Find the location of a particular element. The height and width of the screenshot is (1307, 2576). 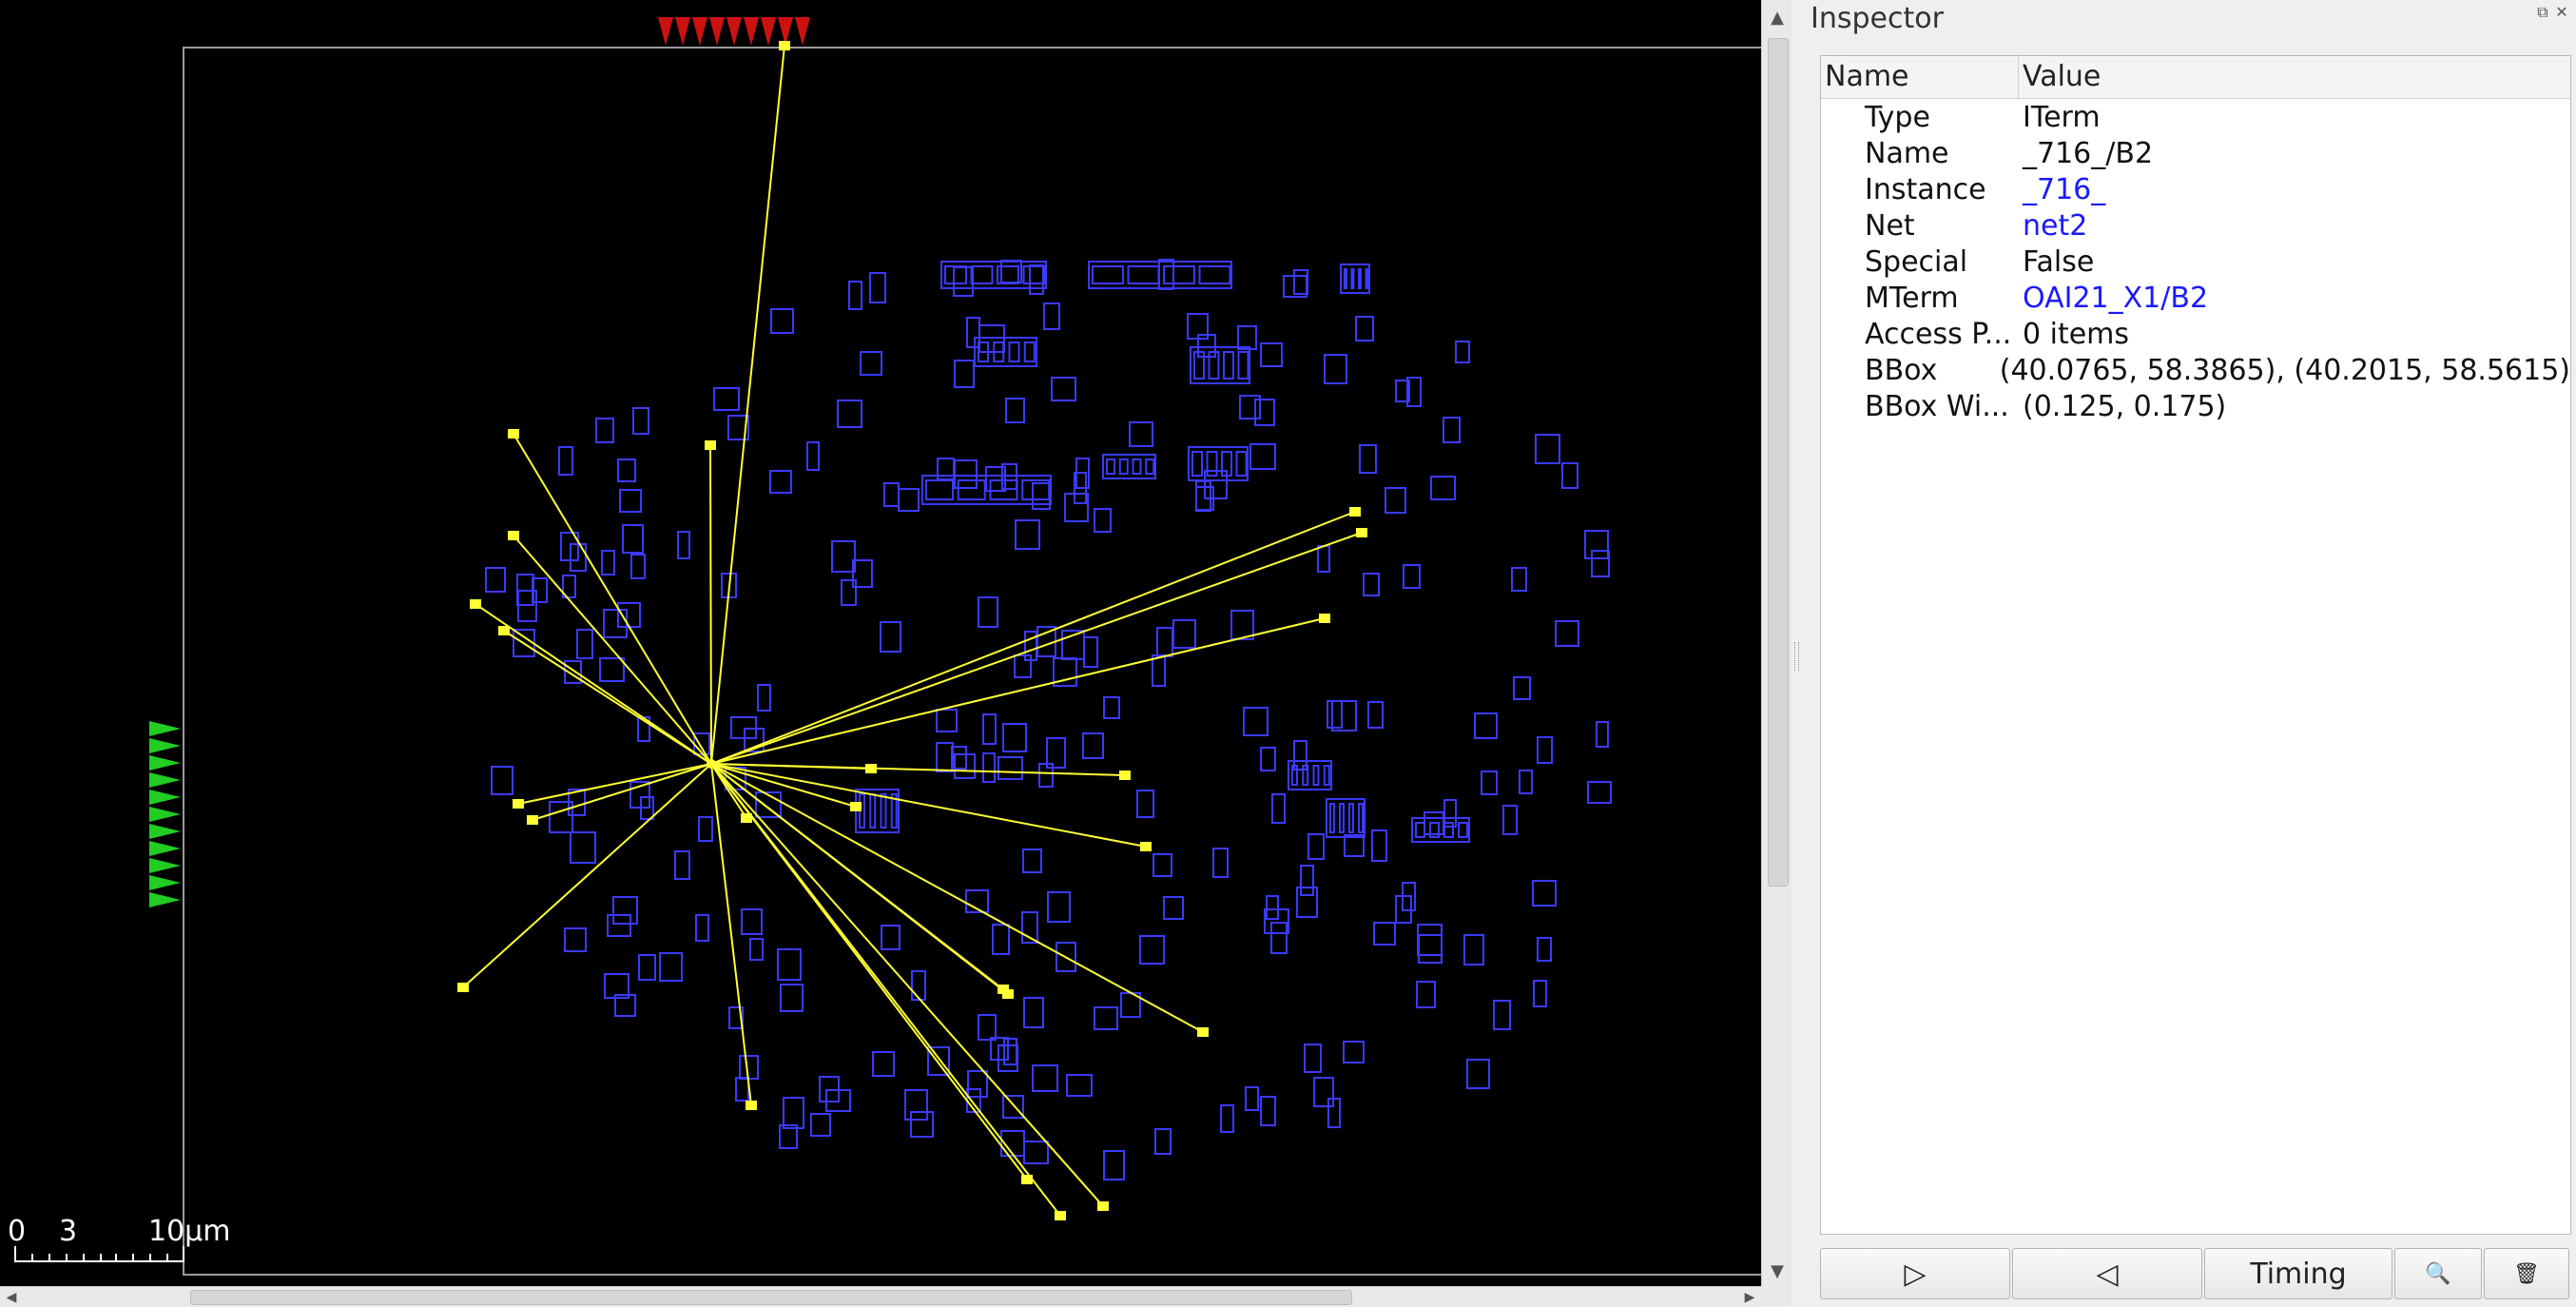

selected-iterm is located at coordinates (711, 764).